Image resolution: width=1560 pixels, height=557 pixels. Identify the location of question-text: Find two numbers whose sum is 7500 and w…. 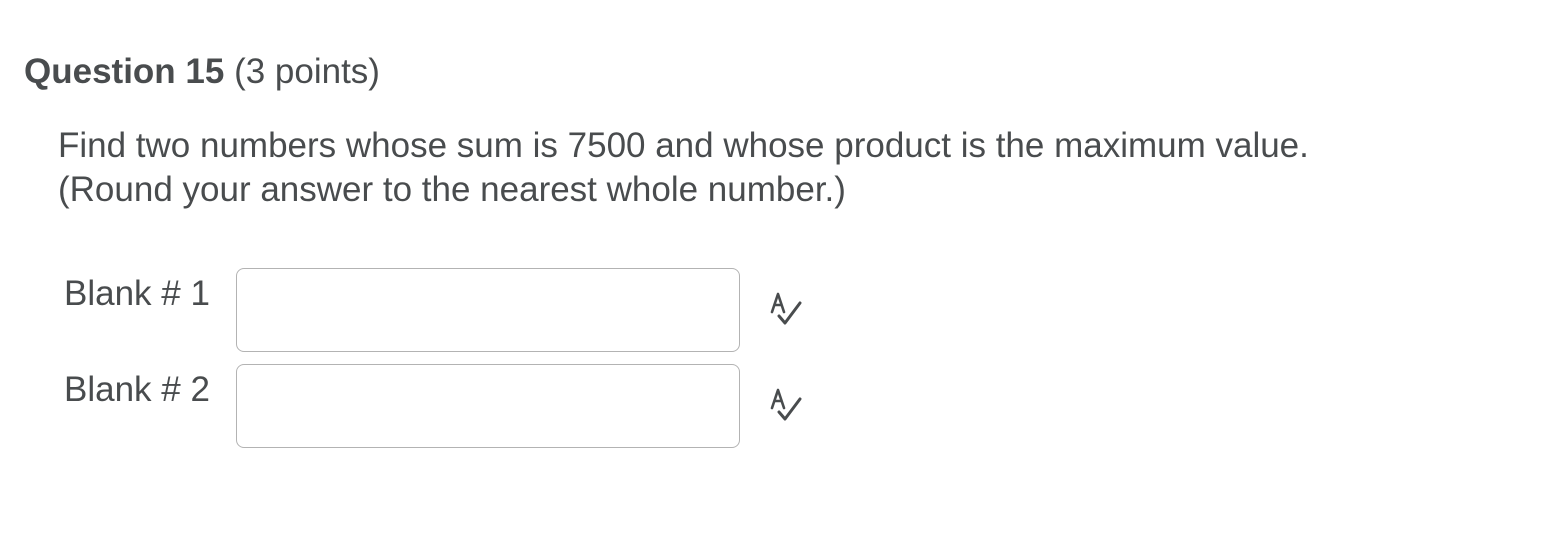
(683, 168).